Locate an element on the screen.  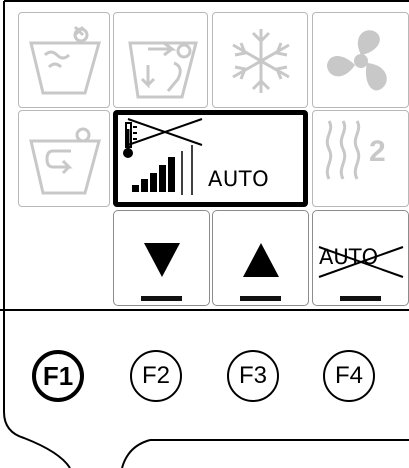
function-key-f2: F2 is located at coordinates (156, 376).